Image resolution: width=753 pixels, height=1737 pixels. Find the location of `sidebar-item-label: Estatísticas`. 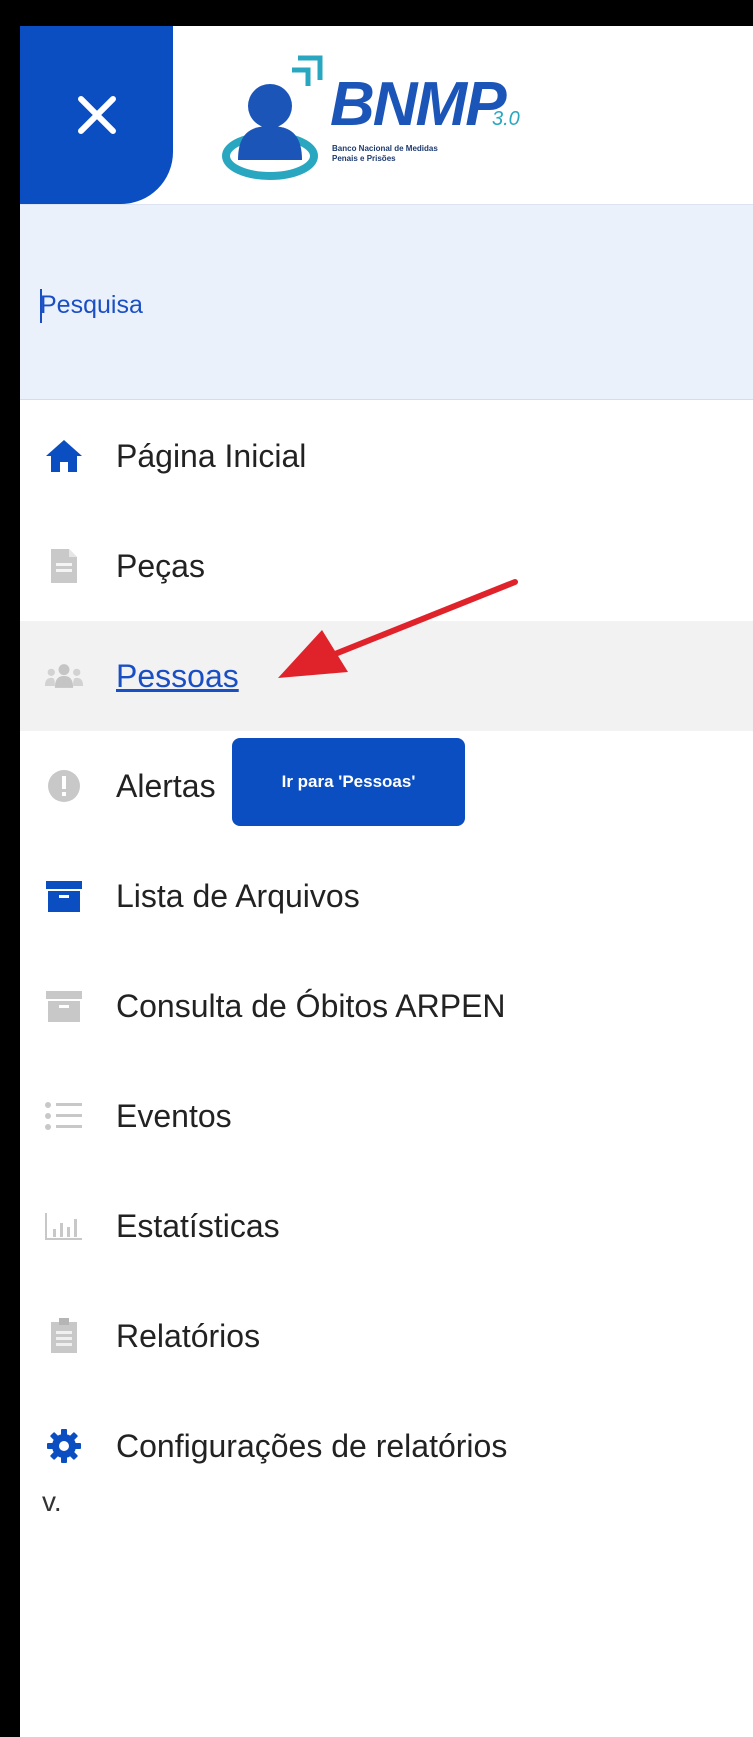

sidebar-item-label: Estatísticas is located at coordinates (198, 1225).